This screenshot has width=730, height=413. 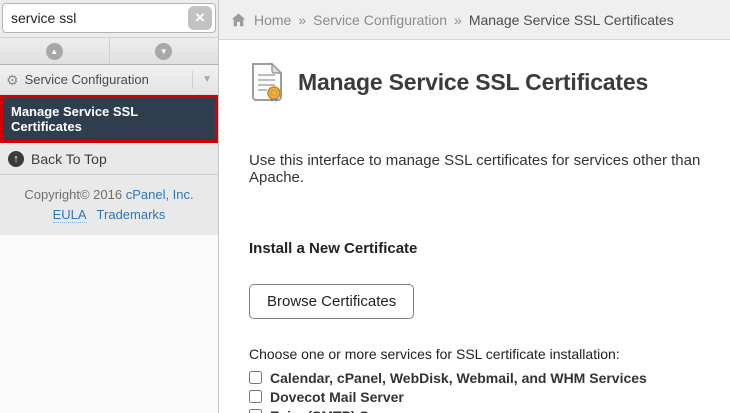 What do you see at coordinates (74, 119) in the screenshot?
I see `sidebar-item-label: Manage Service SSL Certificates` at bounding box center [74, 119].